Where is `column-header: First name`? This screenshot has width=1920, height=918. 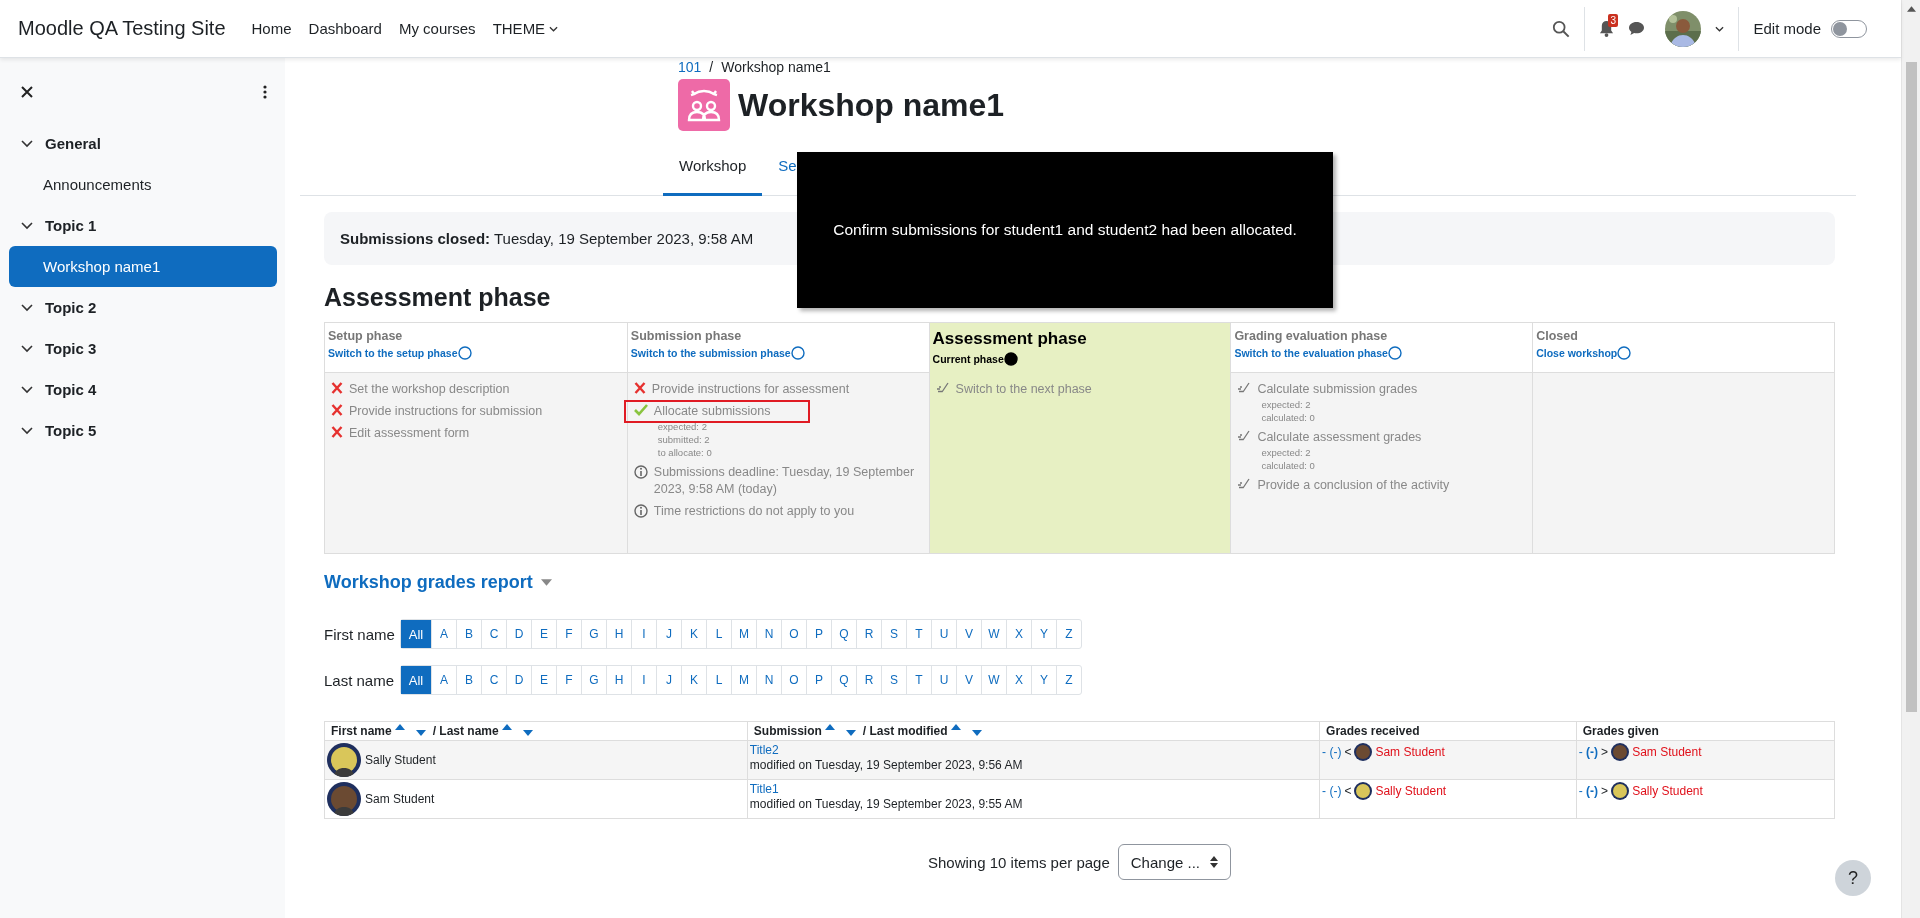 column-header: First name is located at coordinates (361, 731).